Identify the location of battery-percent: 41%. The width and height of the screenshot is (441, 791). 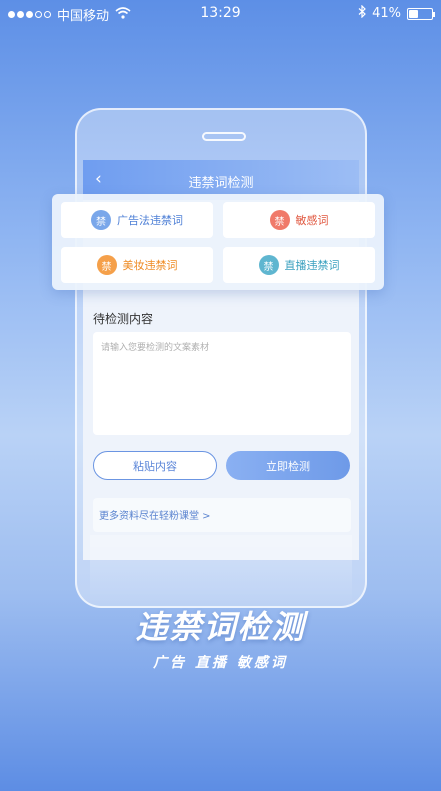
(386, 13).